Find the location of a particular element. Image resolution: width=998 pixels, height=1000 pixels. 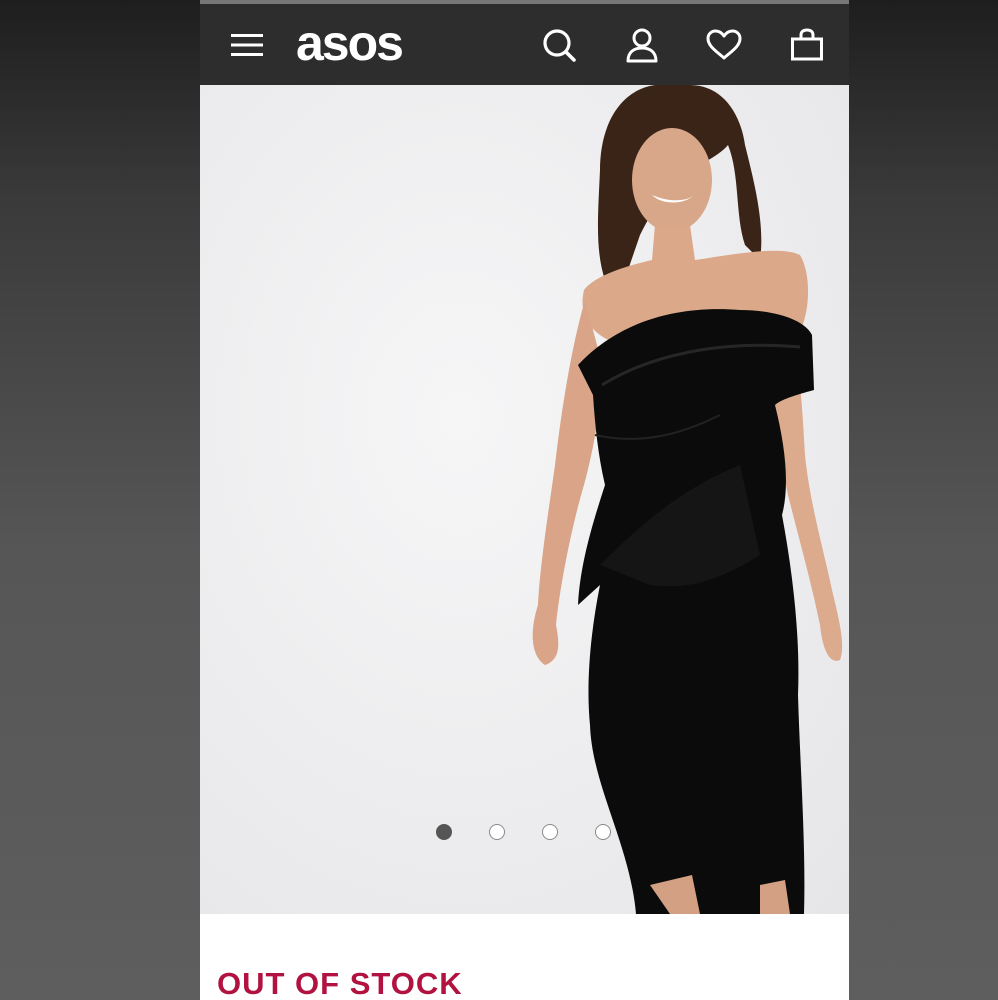

account-button is located at coordinates (642, 44).